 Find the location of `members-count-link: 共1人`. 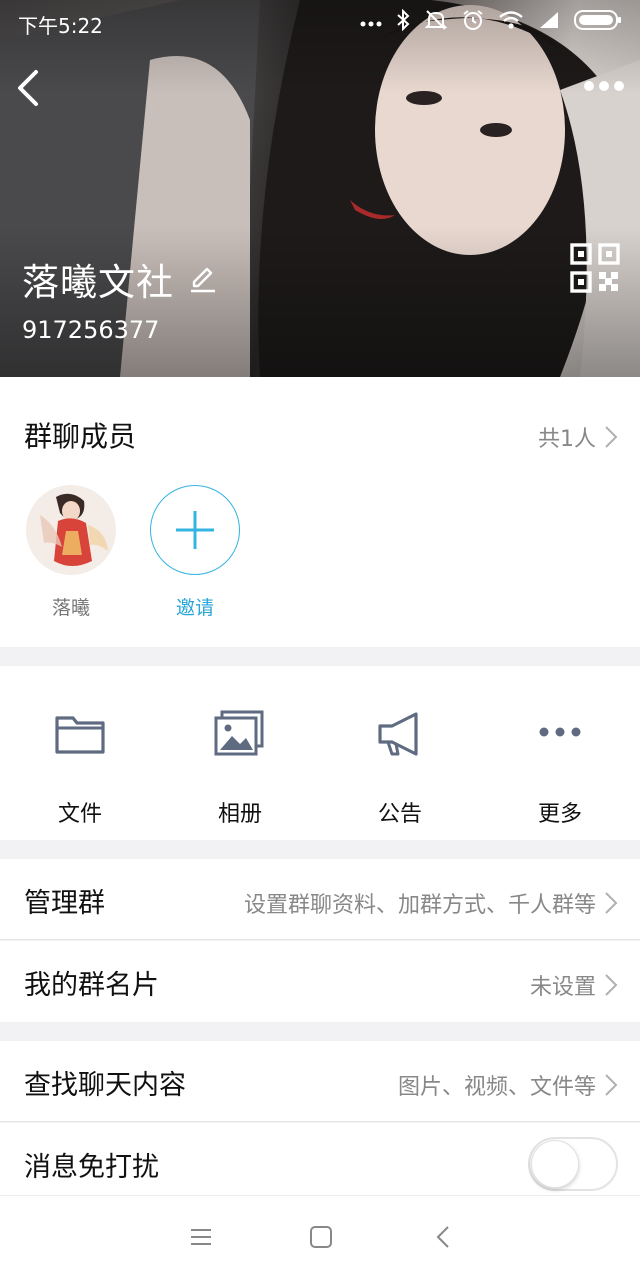

members-count-link: 共1人 is located at coordinates (578, 437).